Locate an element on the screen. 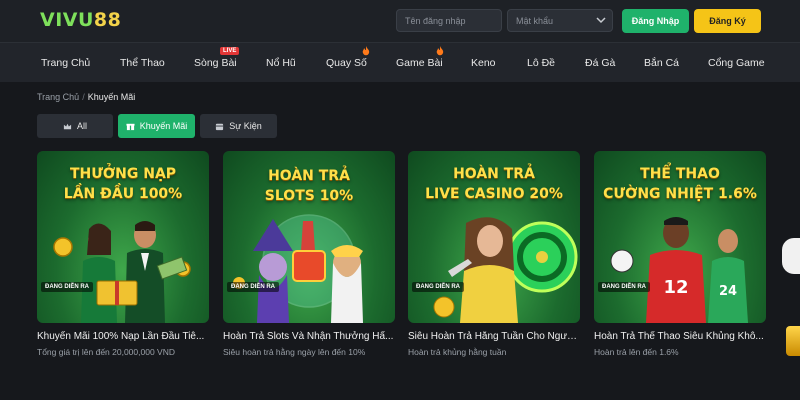  filter-all-button: All is located at coordinates (75, 126).